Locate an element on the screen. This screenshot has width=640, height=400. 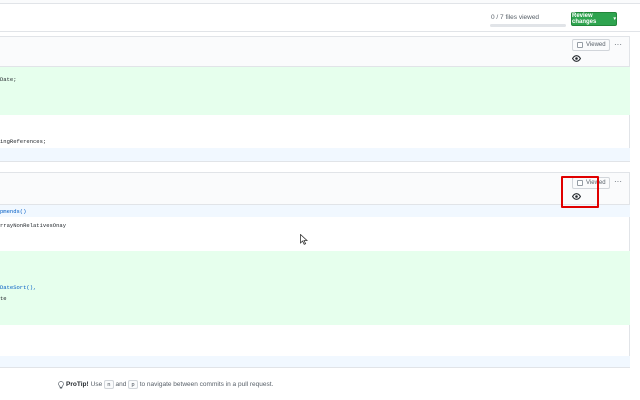
top-bar is located at coordinates (320, 2).